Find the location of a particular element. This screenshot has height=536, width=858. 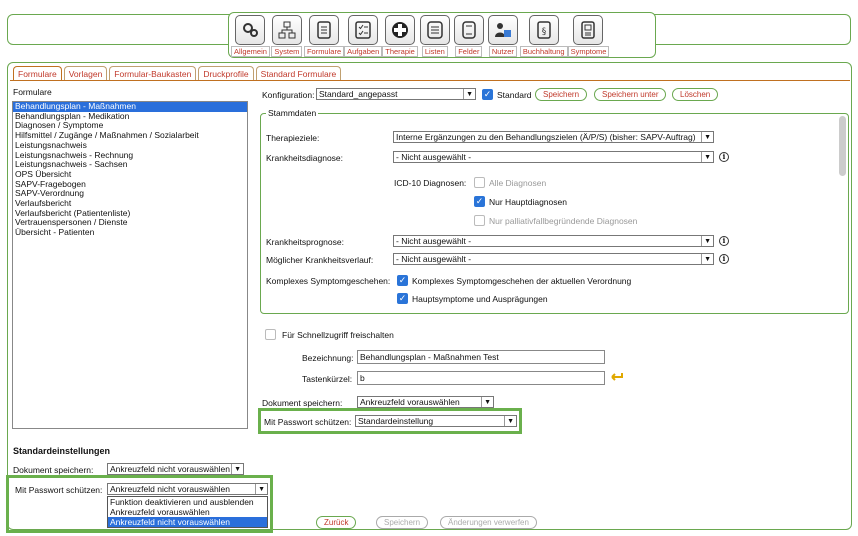

toolbar-item-aufgaben: Aufgaben is located at coordinates (363, 36).